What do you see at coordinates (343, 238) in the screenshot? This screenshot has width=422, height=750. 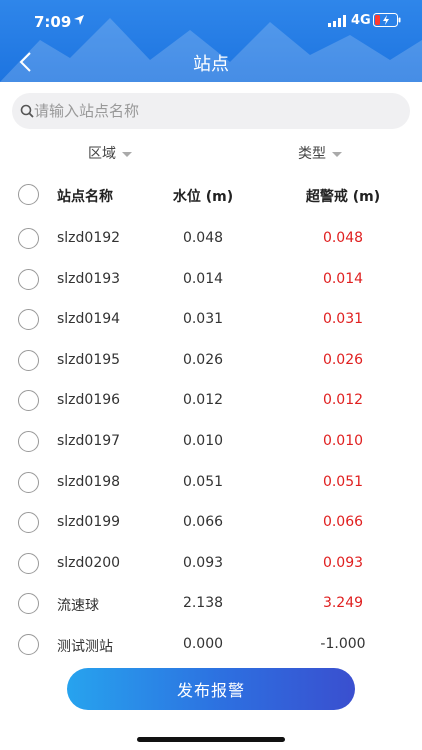 I see `over-warning-value: 0.048` at bounding box center [343, 238].